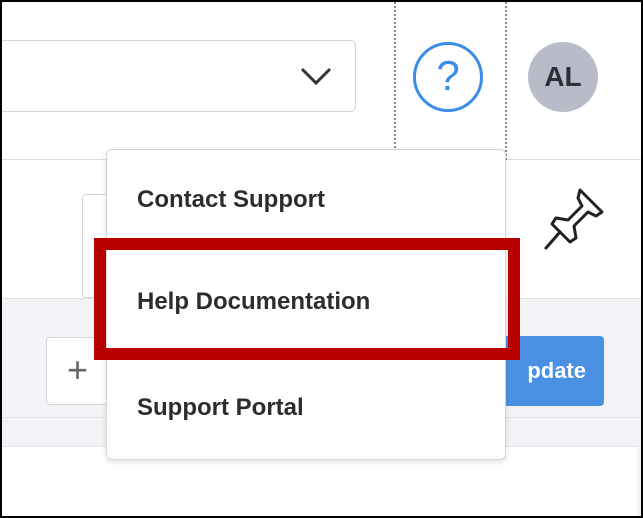  What do you see at coordinates (448, 77) in the screenshot?
I see `help-icon: ?` at bounding box center [448, 77].